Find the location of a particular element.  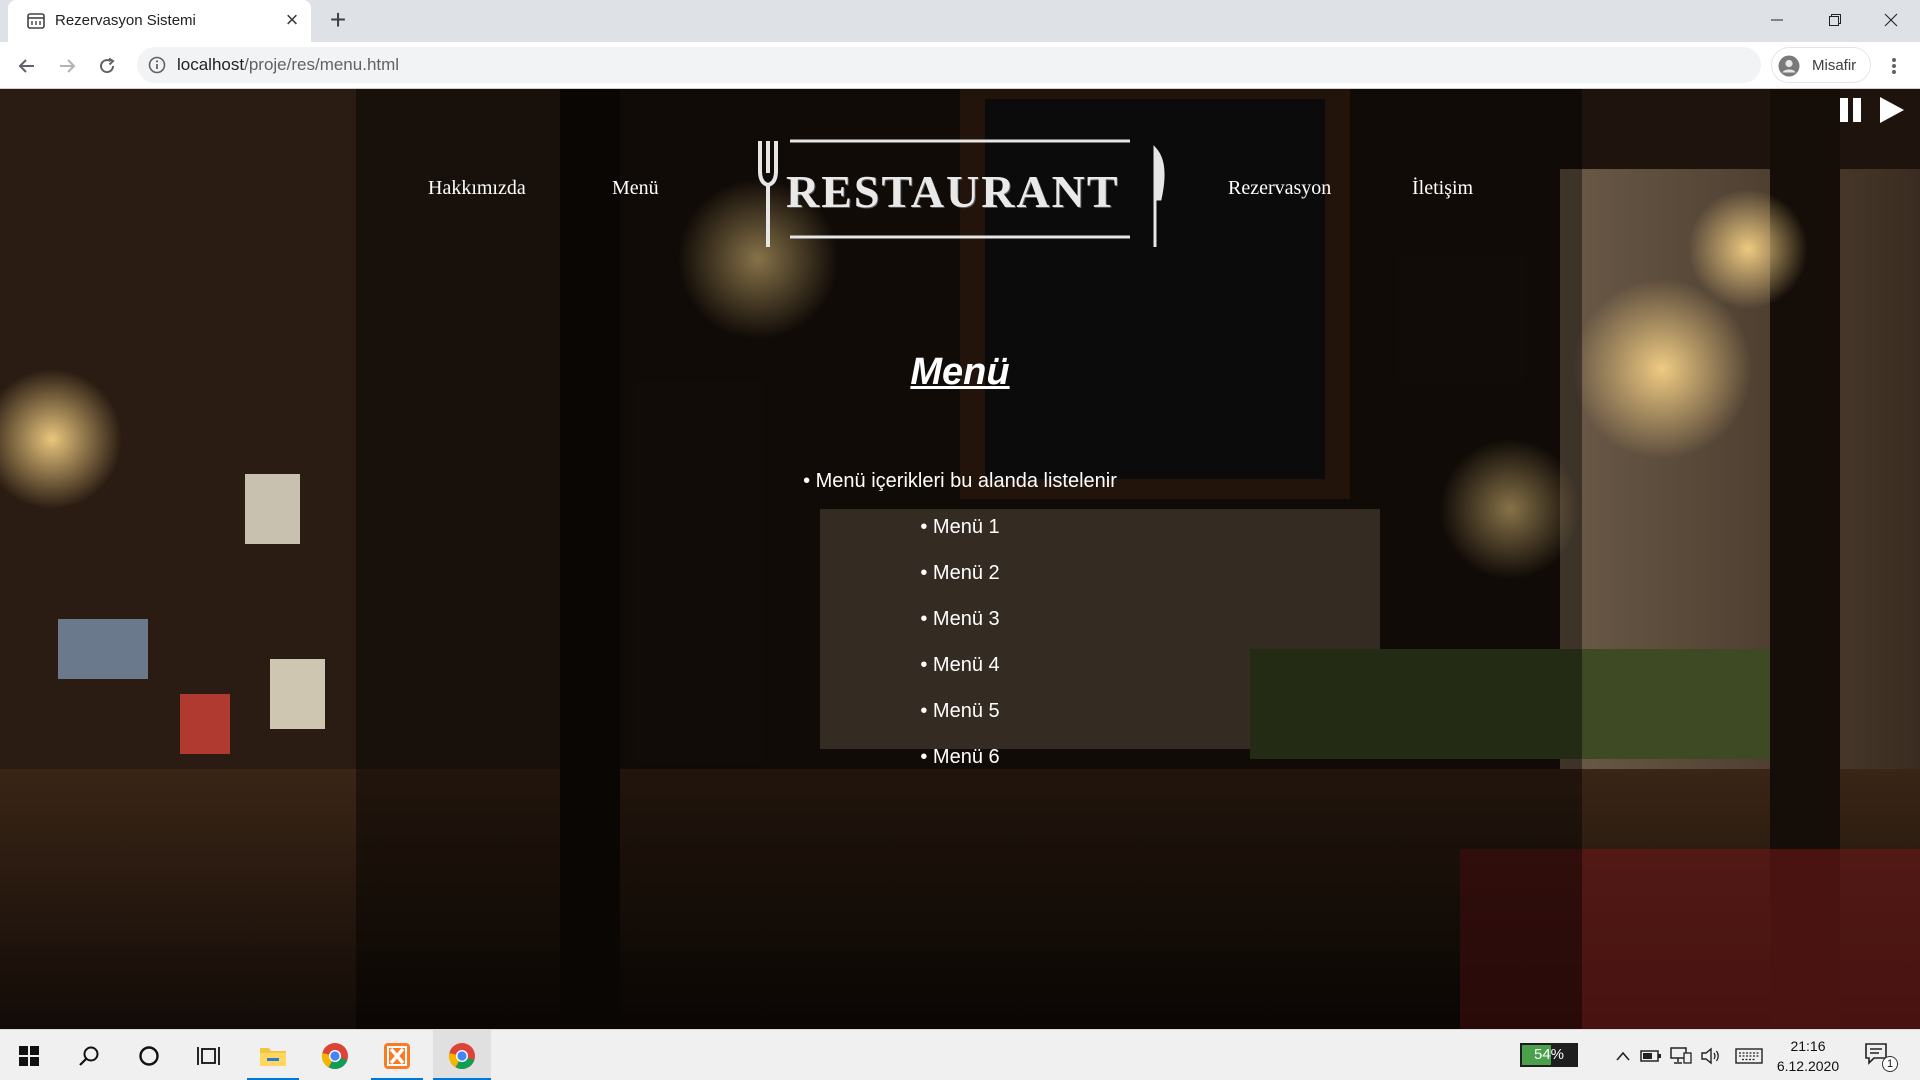

xampp-icon is located at coordinates (397, 1055).